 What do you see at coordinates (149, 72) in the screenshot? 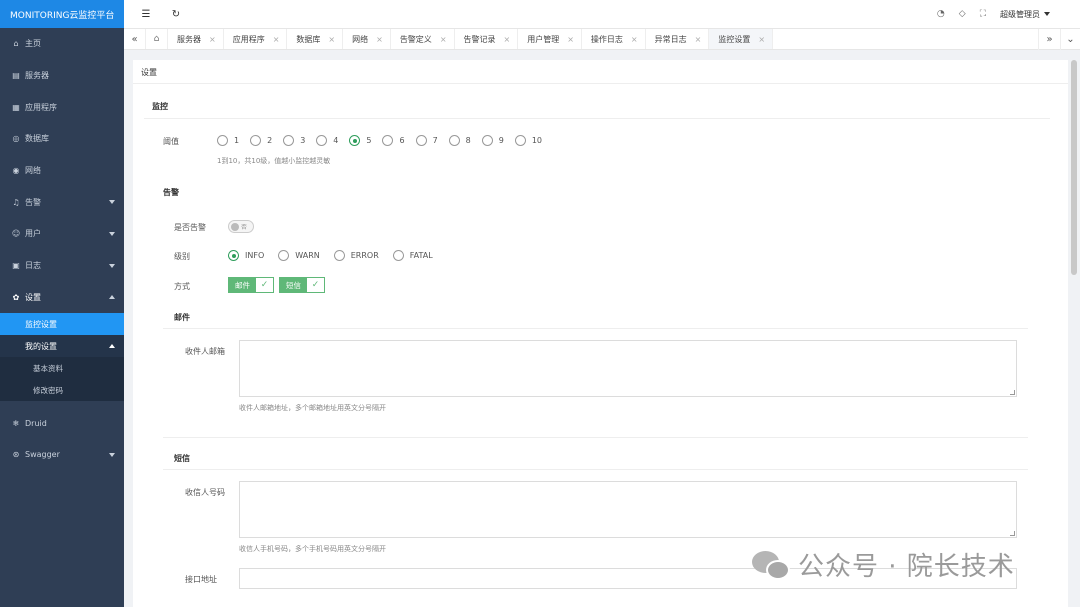
I see `page-title: 设置` at bounding box center [149, 72].